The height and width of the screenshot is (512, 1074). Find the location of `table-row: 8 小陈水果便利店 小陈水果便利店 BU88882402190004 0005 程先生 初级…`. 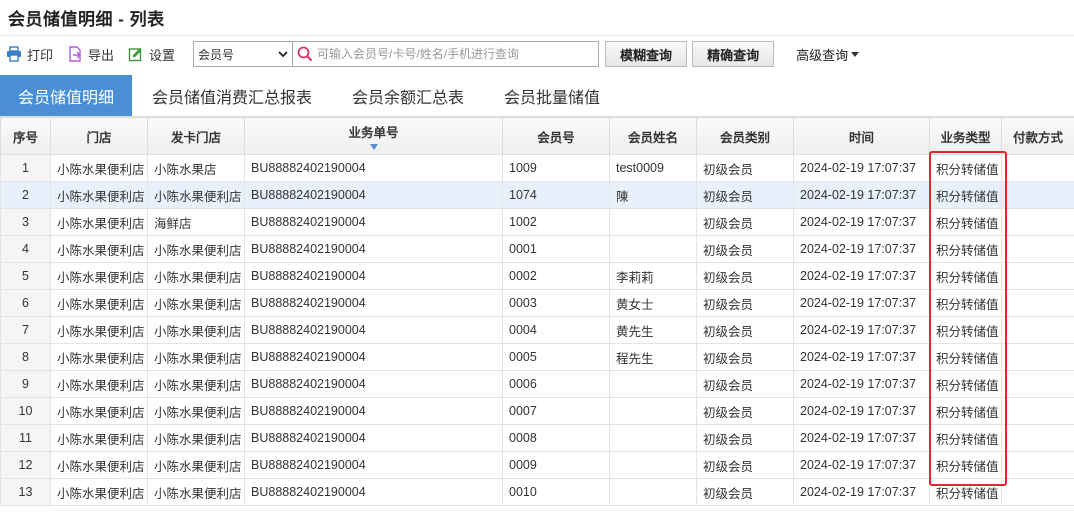

table-row: 8 小陈水果便利店 小陈水果便利店 BU88882402190004 0005 程先生 初级… is located at coordinates (537, 357).